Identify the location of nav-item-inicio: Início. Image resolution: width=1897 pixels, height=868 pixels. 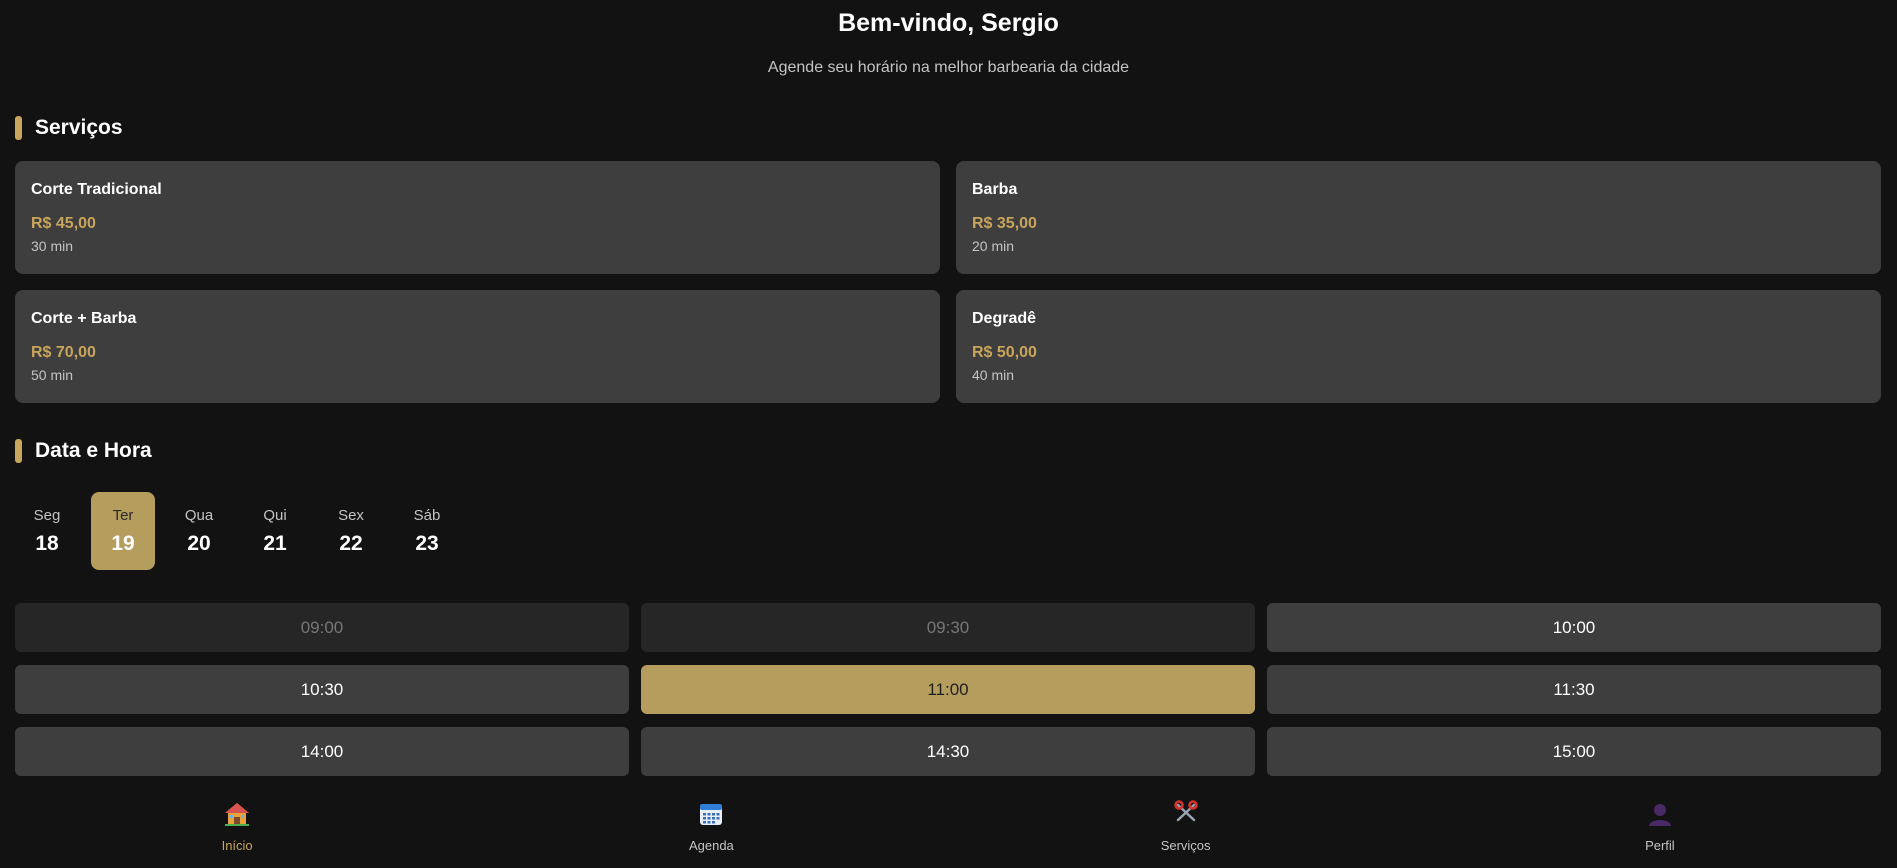
(237, 829).